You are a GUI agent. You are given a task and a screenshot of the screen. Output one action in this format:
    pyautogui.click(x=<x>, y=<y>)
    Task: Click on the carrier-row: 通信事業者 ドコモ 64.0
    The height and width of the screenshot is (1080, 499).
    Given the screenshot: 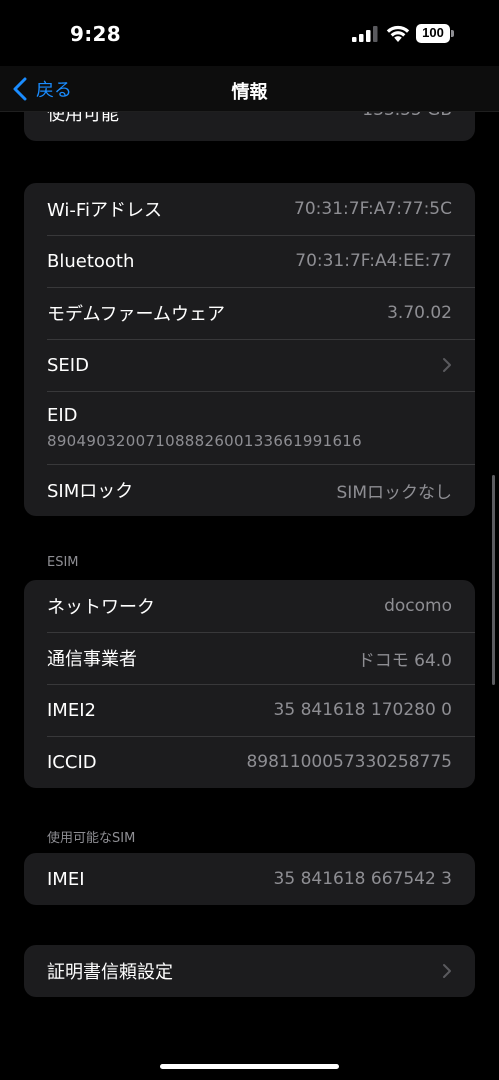 What is the action you would take?
    pyautogui.click(x=249, y=658)
    